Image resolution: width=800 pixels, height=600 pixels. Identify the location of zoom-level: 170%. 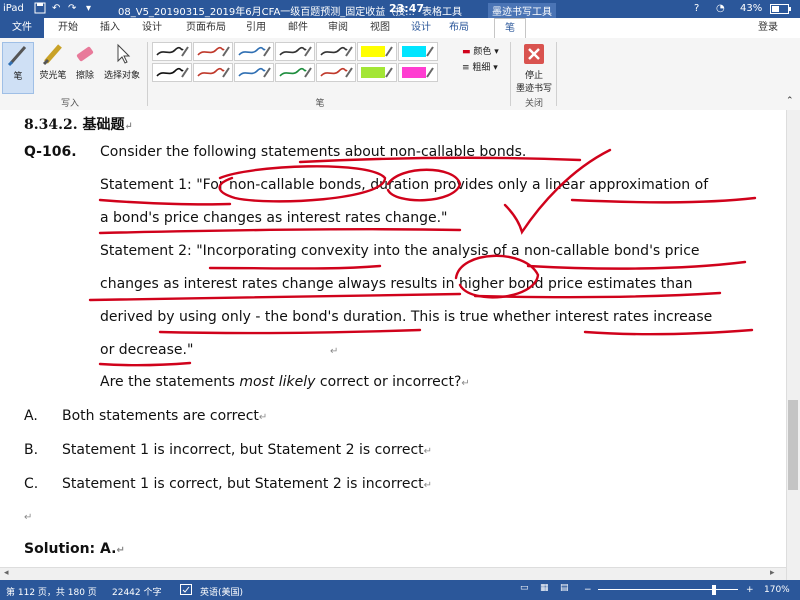
(777, 590).